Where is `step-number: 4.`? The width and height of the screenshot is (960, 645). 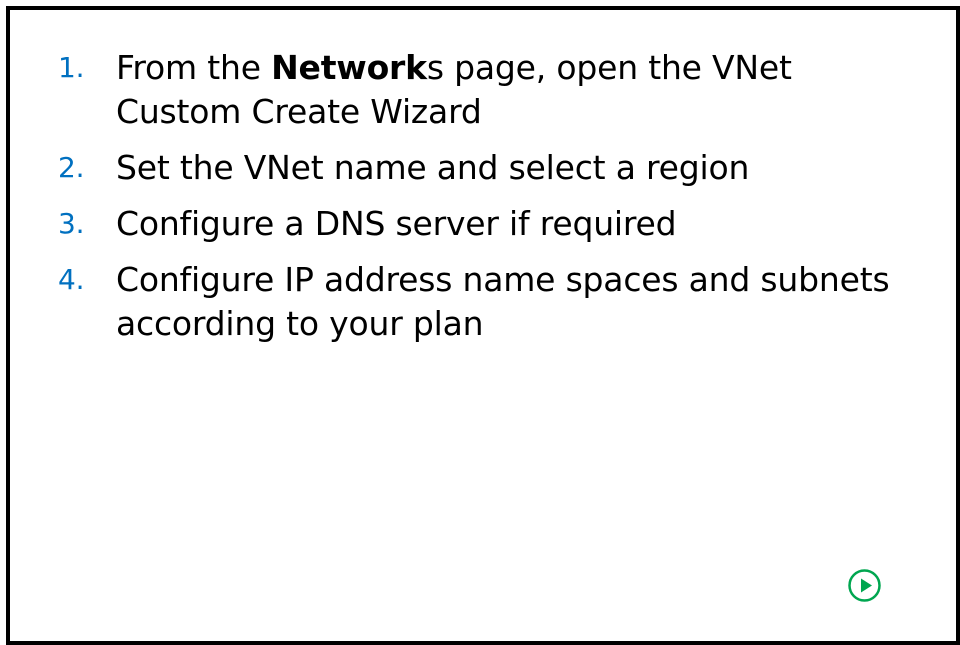 step-number: 4. is located at coordinates (71, 279).